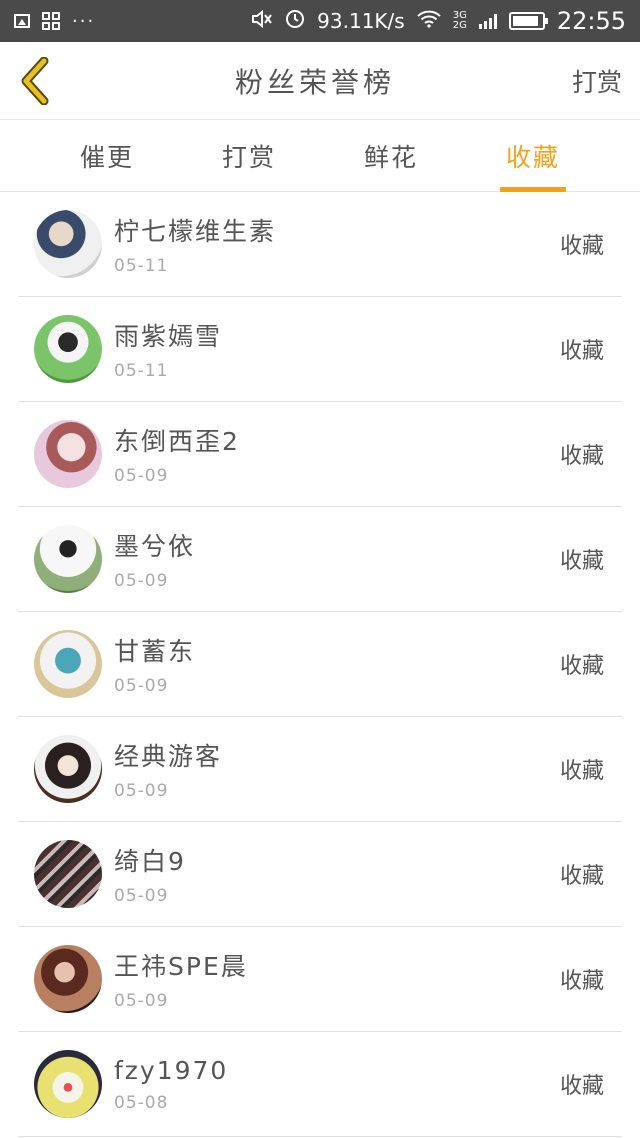 The width and height of the screenshot is (640, 1138). Describe the element at coordinates (533, 161) in the screenshot. I see `tab-favorites: 收藏` at that location.